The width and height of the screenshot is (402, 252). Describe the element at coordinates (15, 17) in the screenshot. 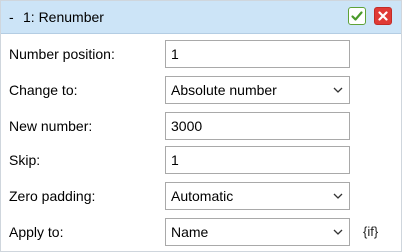

I see `collapse-toggle: -` at that location.